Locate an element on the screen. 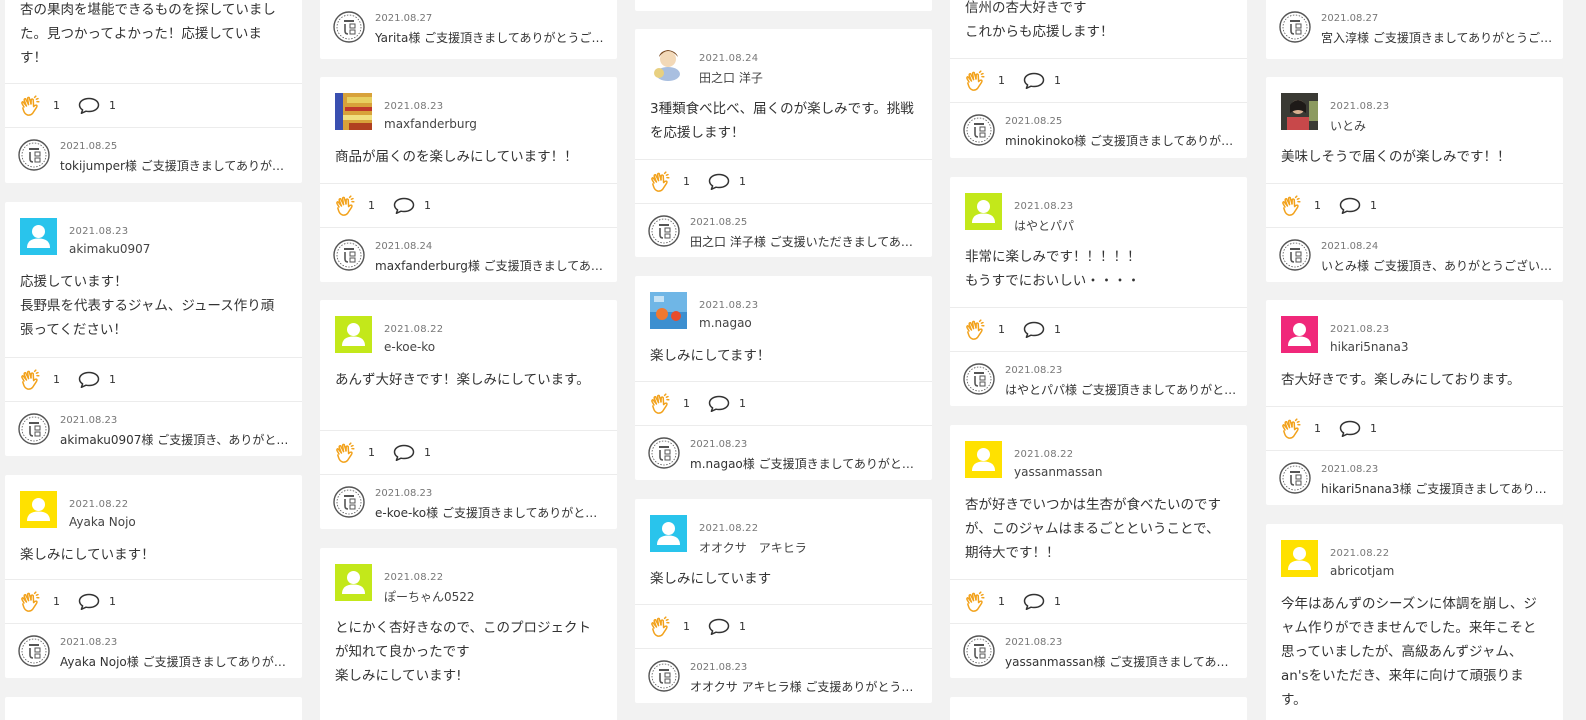 This screenshot has width=1586, height=720. comment-message: 杏の果肉を堪能できるものを探していました。見つかってよかった！応援しています！ is located at coordinates (148, 34).